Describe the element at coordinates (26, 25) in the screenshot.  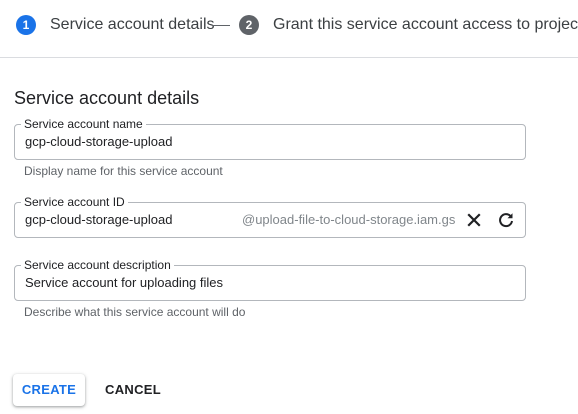
I see `step-1-number: 1` at that location.